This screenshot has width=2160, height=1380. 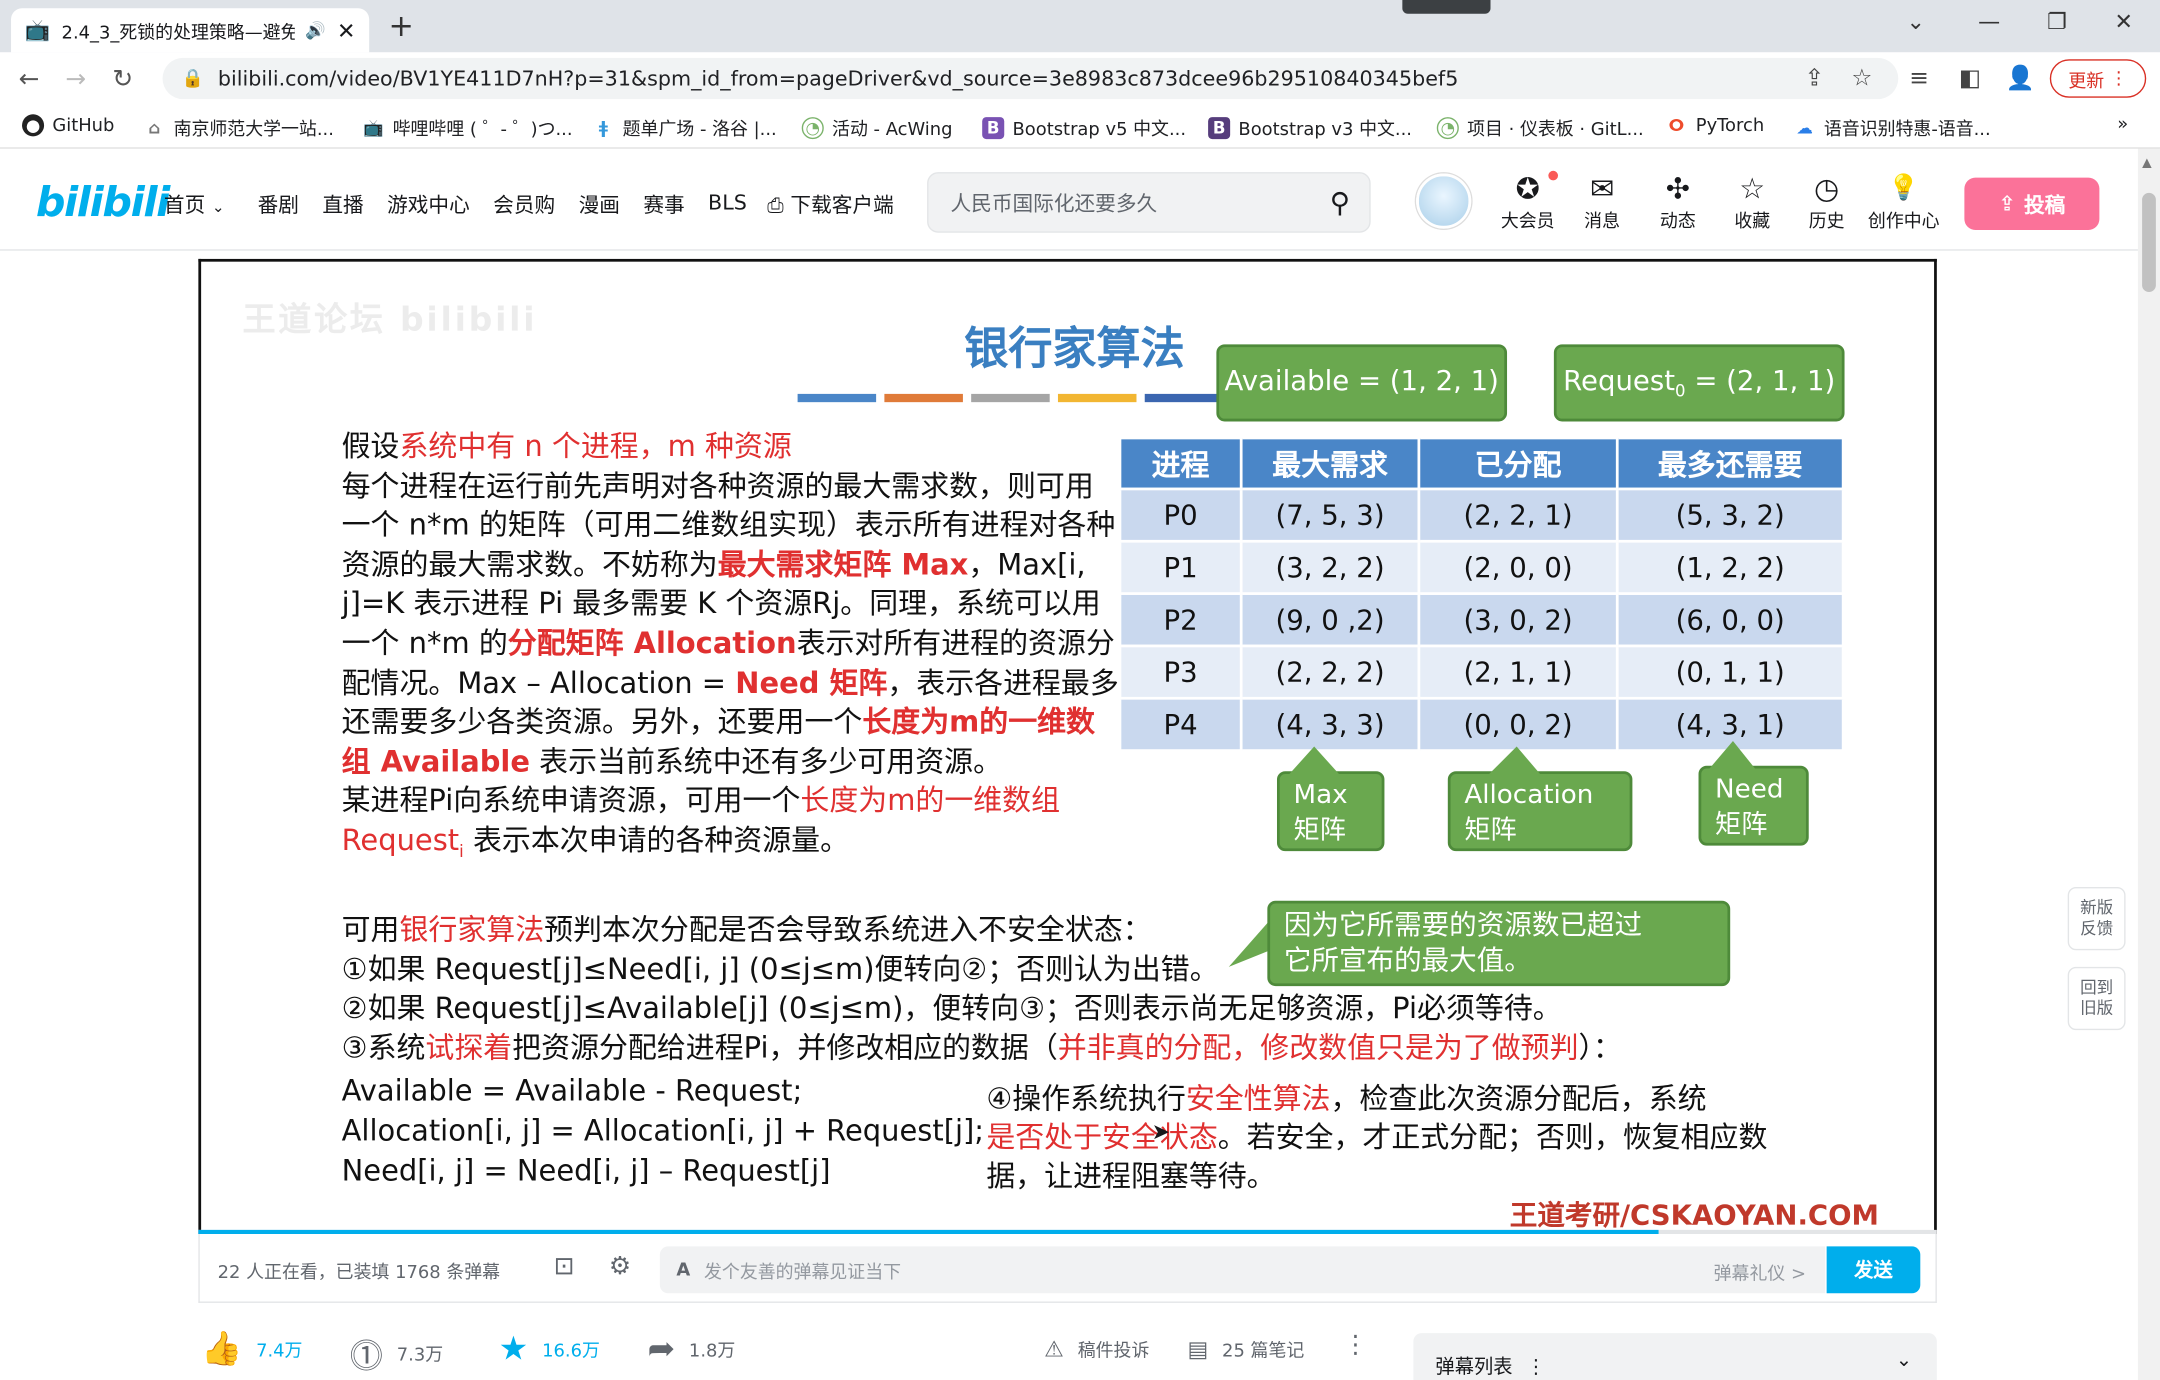 I want to click on acwing-icon: ◔, so click(x=812, y=127).